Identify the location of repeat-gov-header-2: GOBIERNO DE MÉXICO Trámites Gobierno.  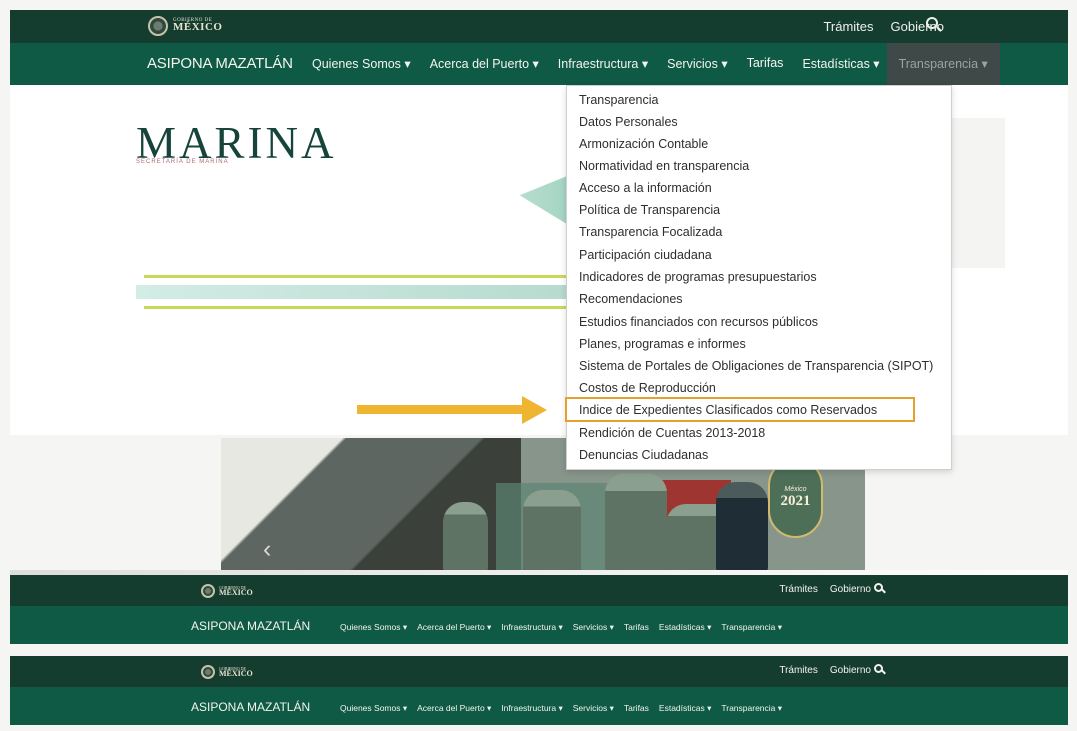
(539, 671).